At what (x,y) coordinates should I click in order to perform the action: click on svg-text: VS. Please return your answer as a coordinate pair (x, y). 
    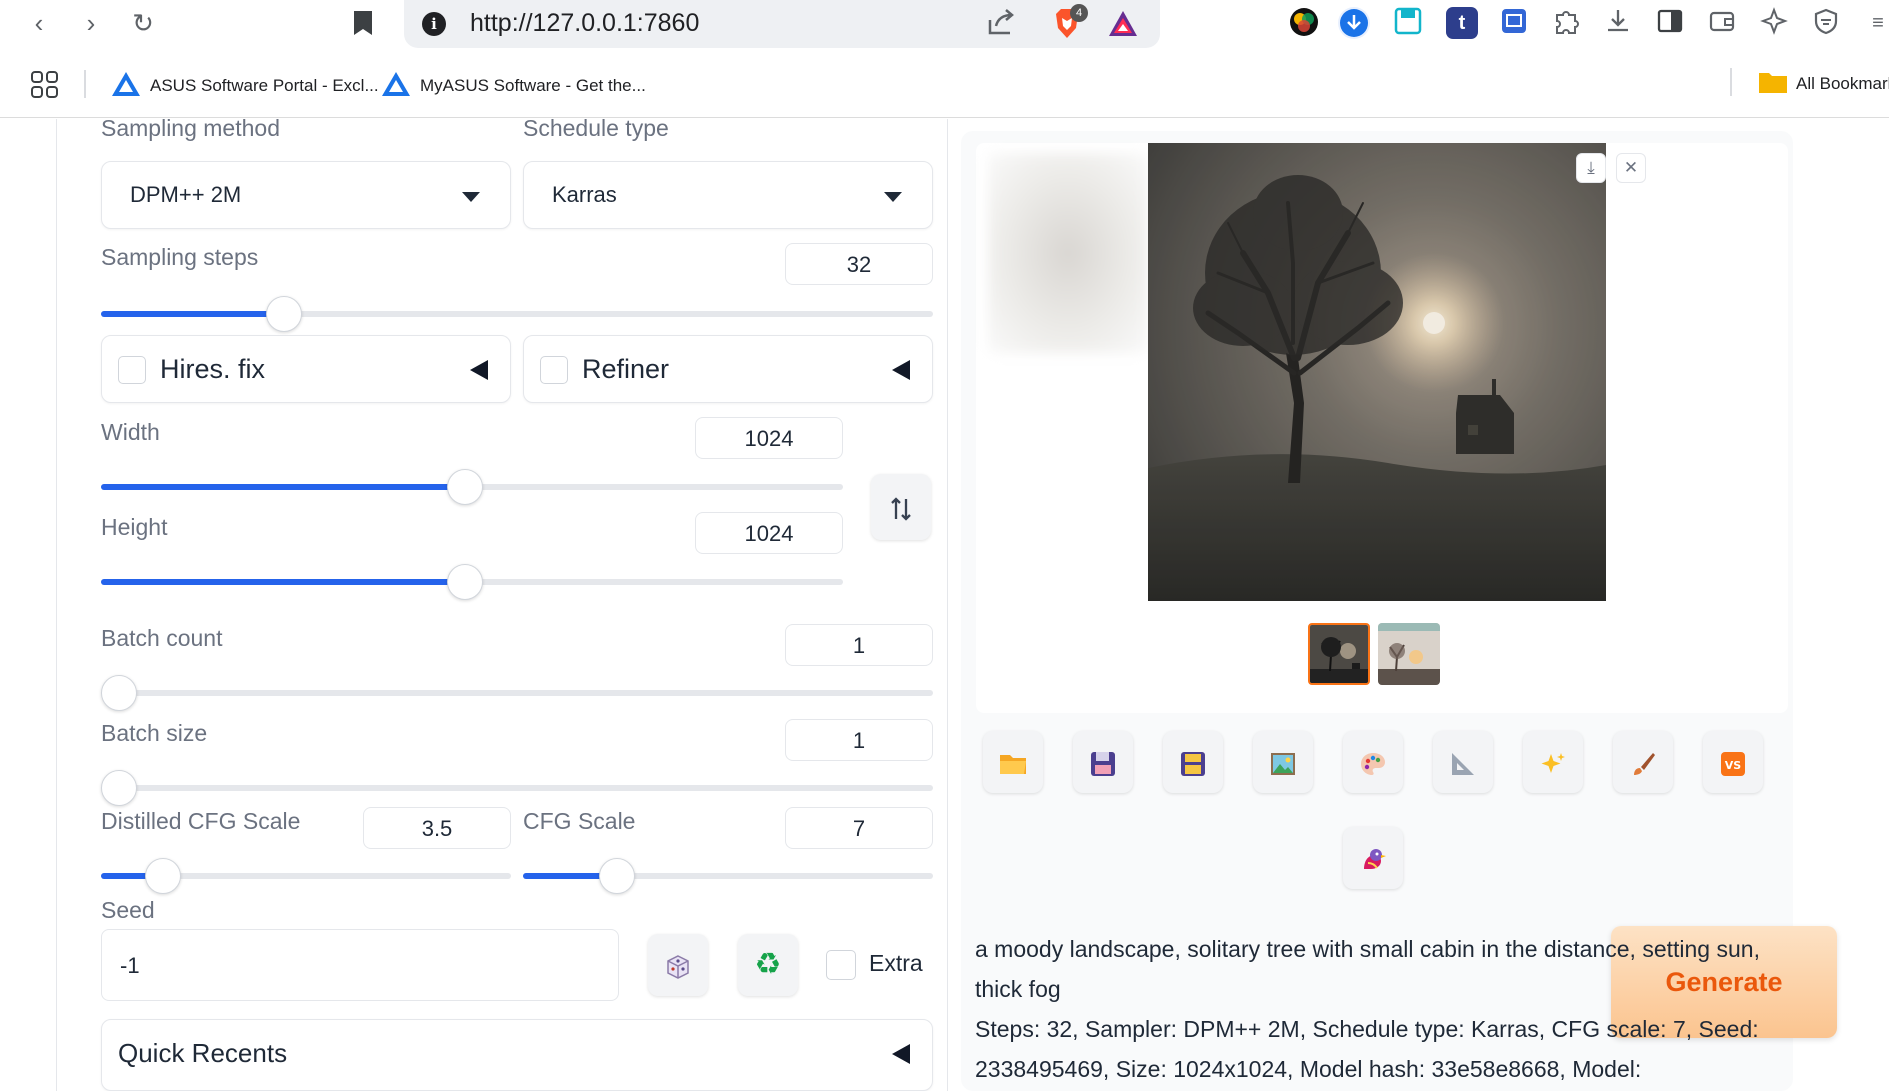
    Looking at the image, I should click on (1733, 765).